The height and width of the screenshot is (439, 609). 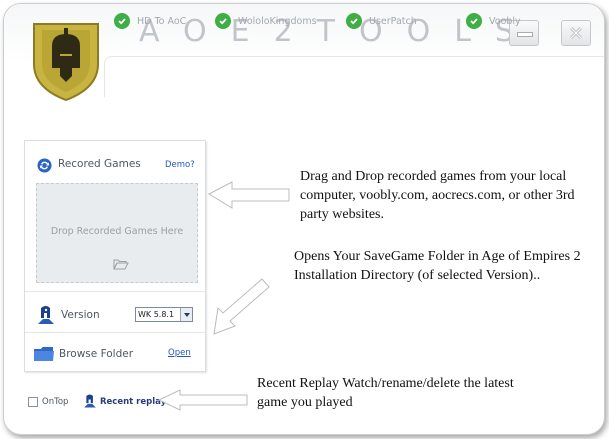 What do you see at coordinates (338, 31) in the screenshot?
I see `app-title: AOE2TOOLS` at bounding box center [338, 31].